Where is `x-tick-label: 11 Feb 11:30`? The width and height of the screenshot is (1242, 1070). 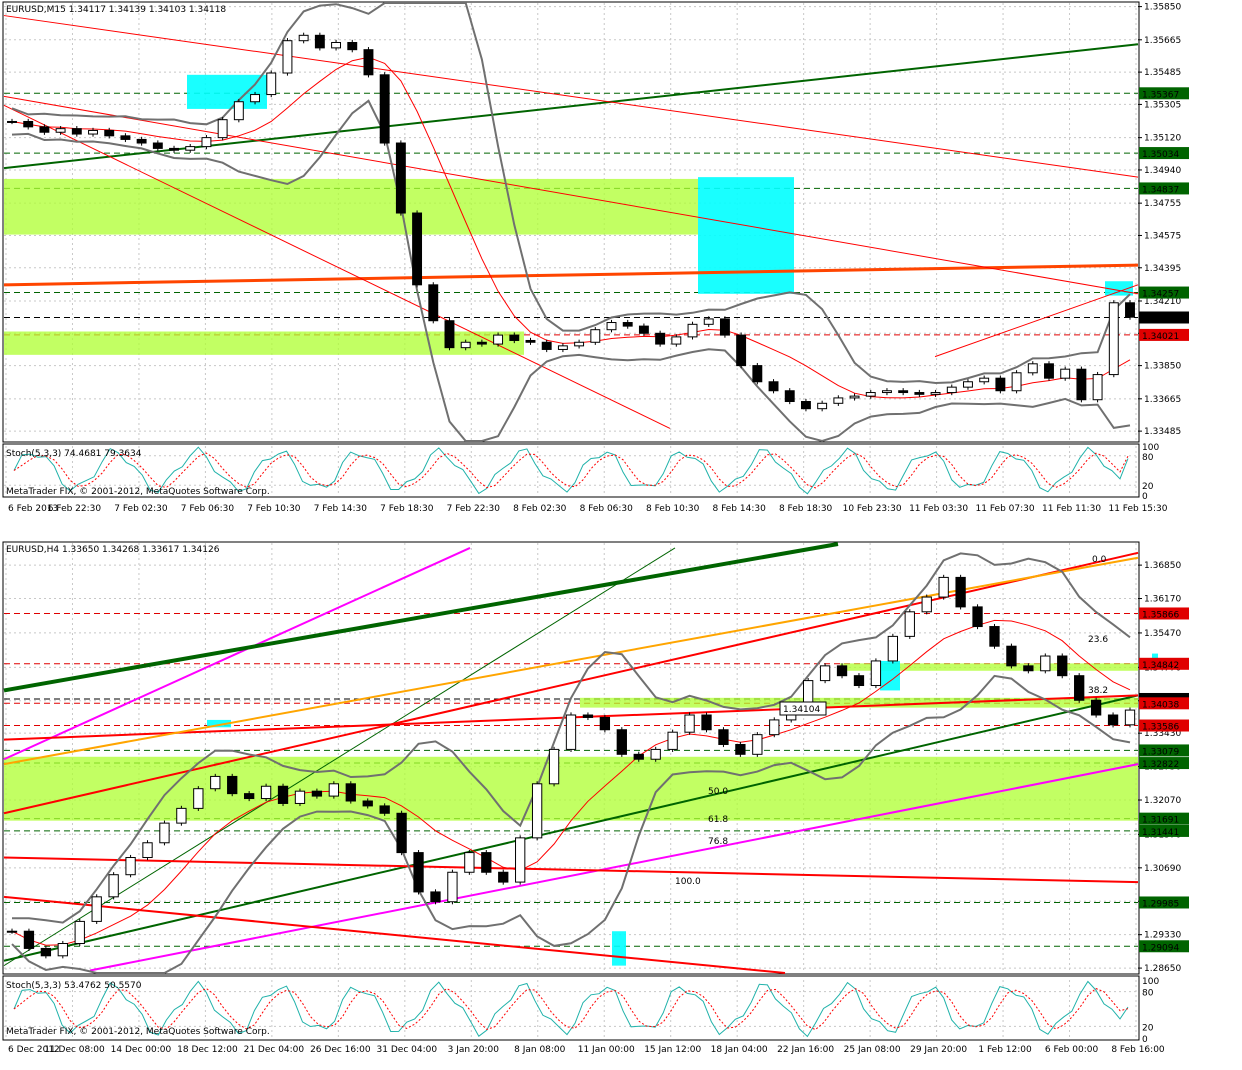 x-tick-label: 11 Feb 11:30 is located at coordinates (1071, 509).